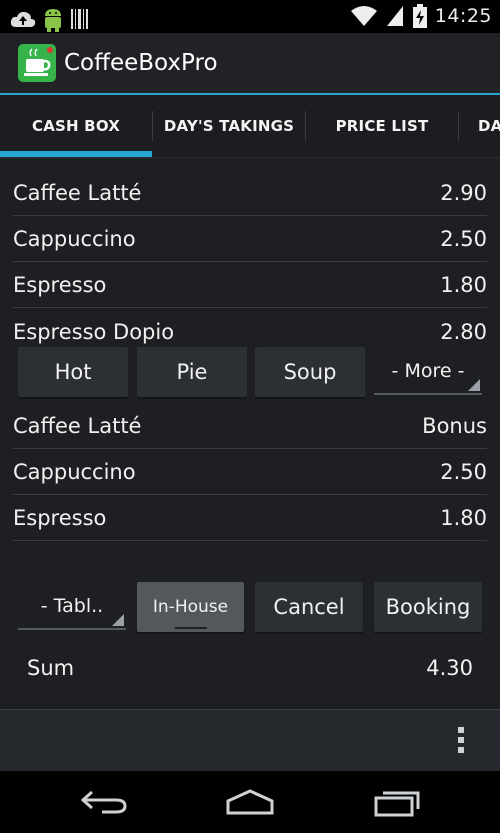  Describe the element at coordinates (229, 126) in the screenshot. I see `tab-days-takings: DAY'S TAKINGS` at that location.